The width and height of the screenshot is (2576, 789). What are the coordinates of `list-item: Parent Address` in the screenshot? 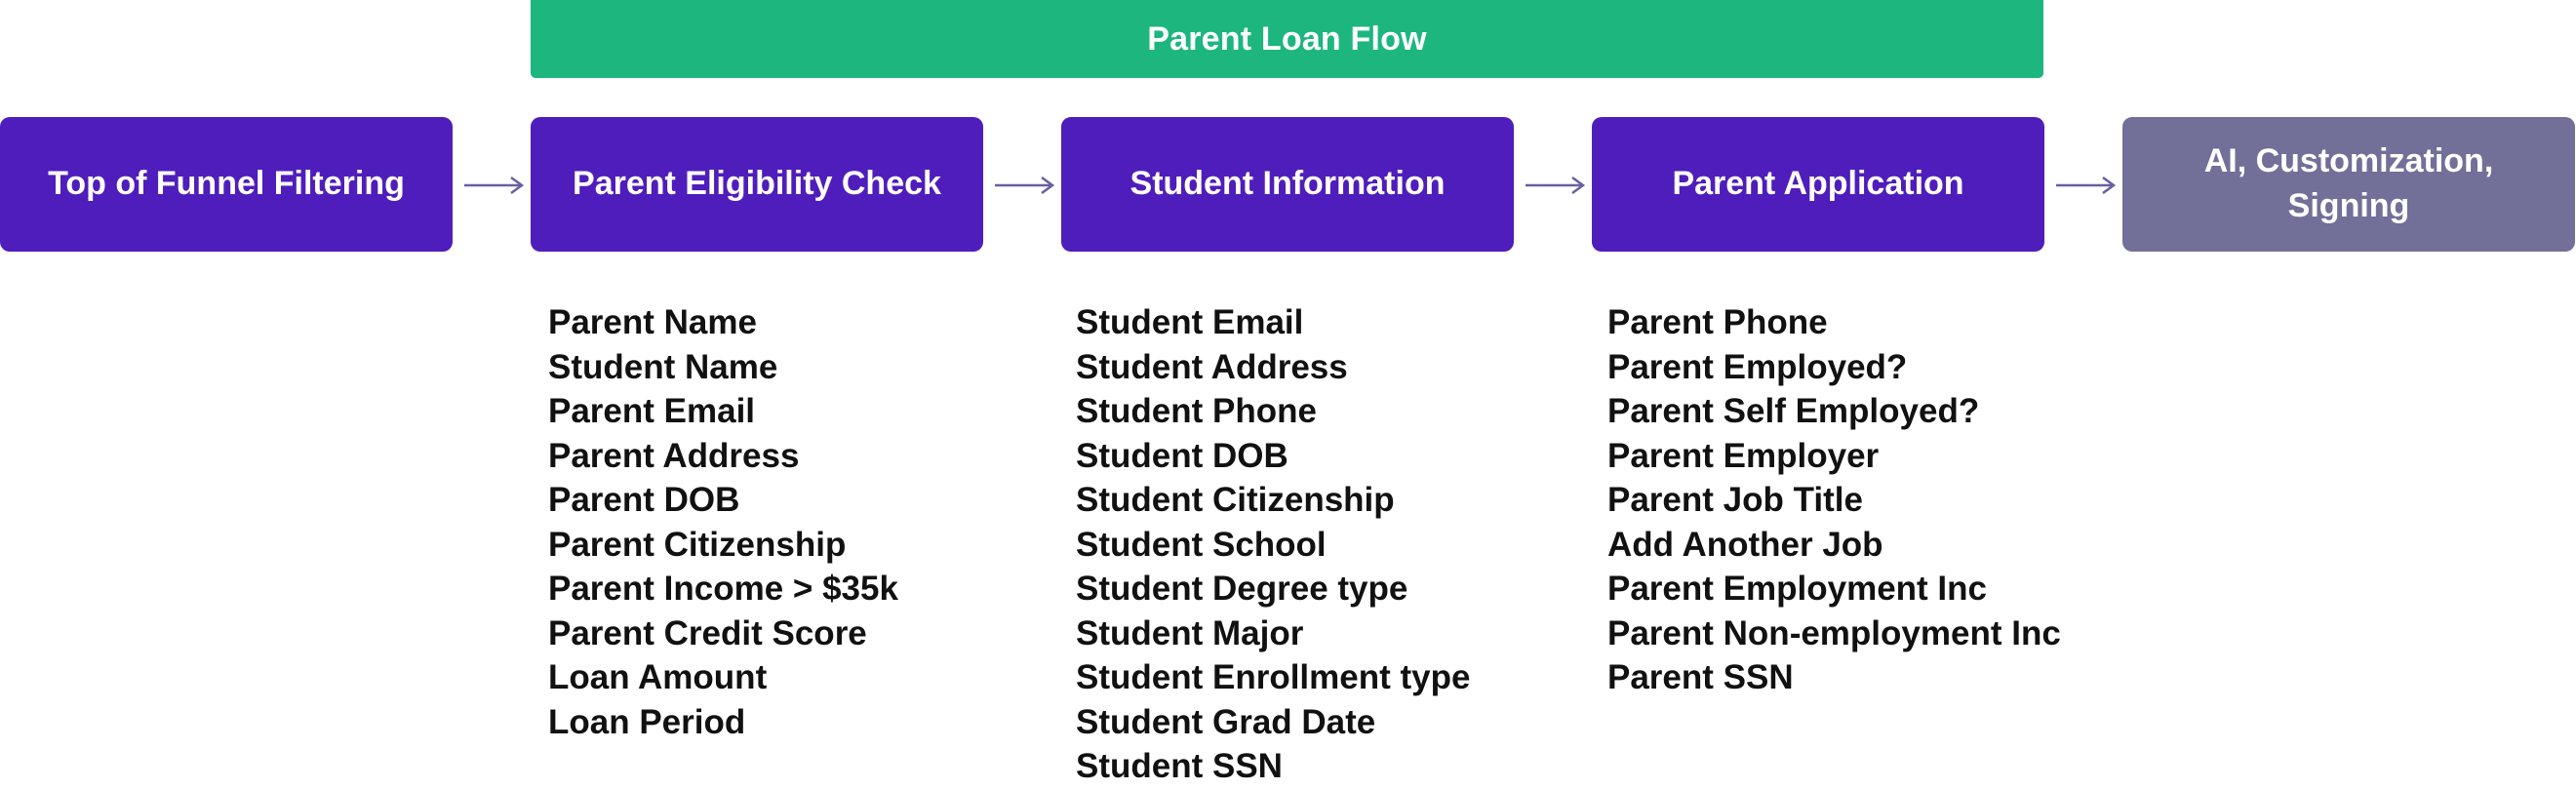 It's located at (674, 456).